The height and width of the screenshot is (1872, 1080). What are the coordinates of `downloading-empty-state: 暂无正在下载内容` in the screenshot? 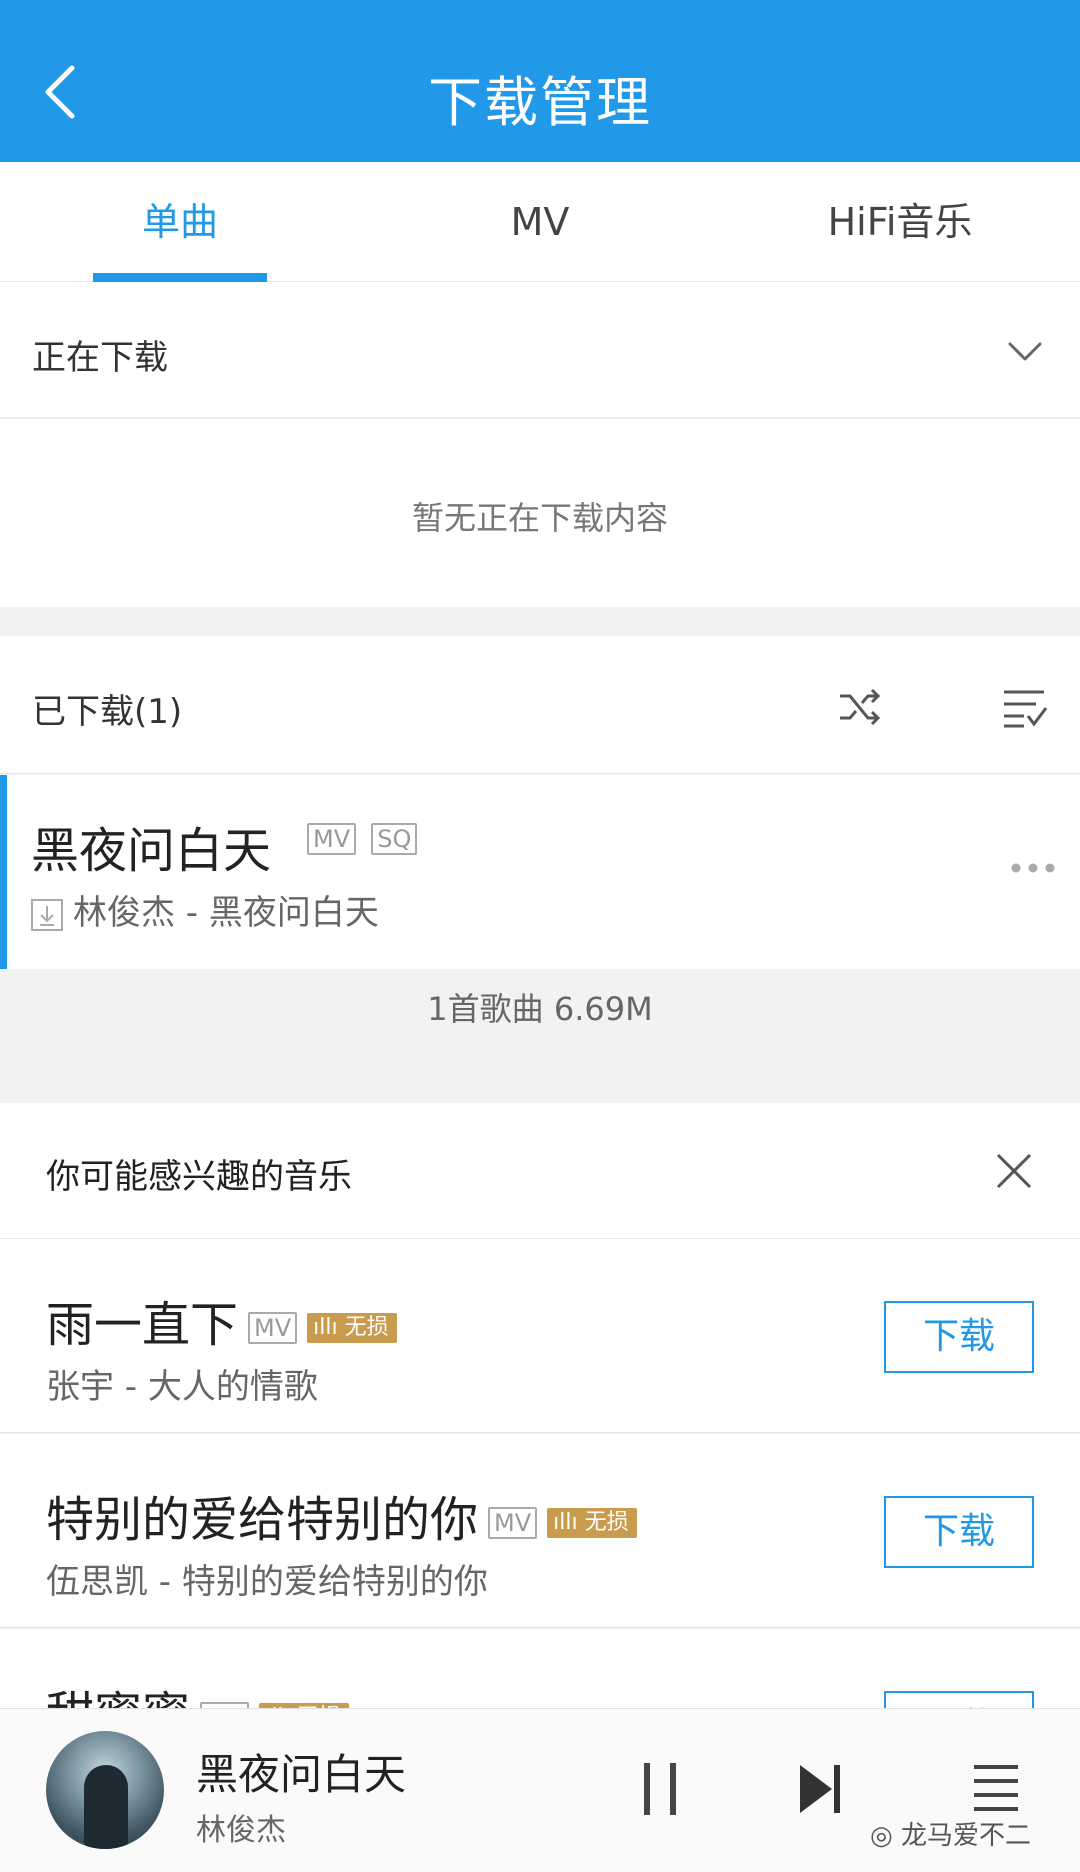 It's located at (540, 513).